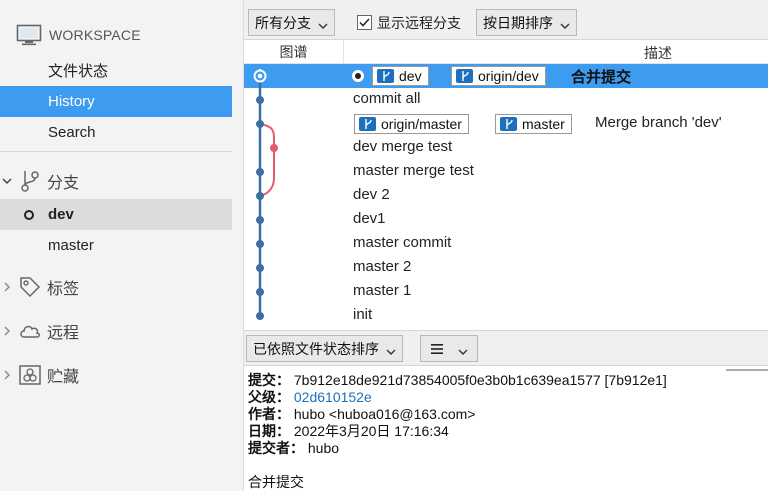 The image size is (768, 491). I want to click on workspace-label: WORKSPACE, so click(95, 34).